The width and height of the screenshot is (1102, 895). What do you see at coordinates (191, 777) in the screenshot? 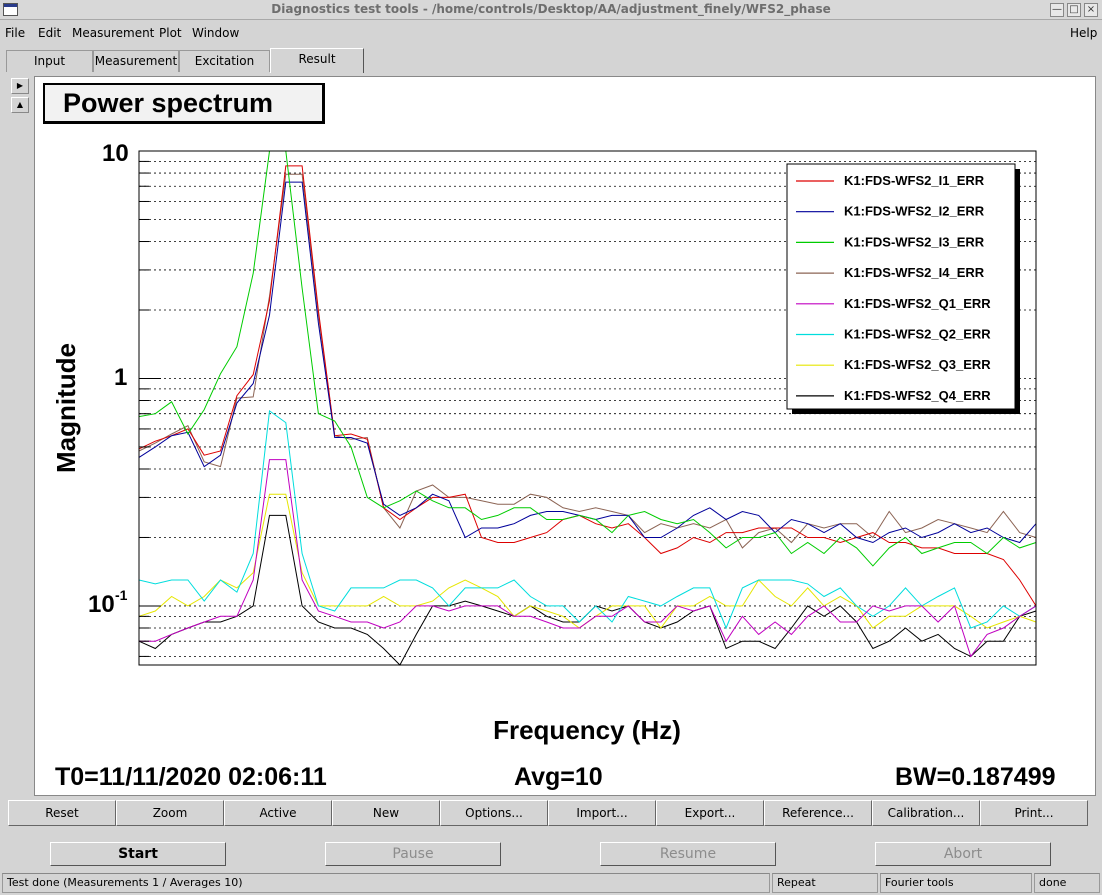
I see `t0-label: T0=11/11/2020 02:06:11` at bounding box center [191, 777].